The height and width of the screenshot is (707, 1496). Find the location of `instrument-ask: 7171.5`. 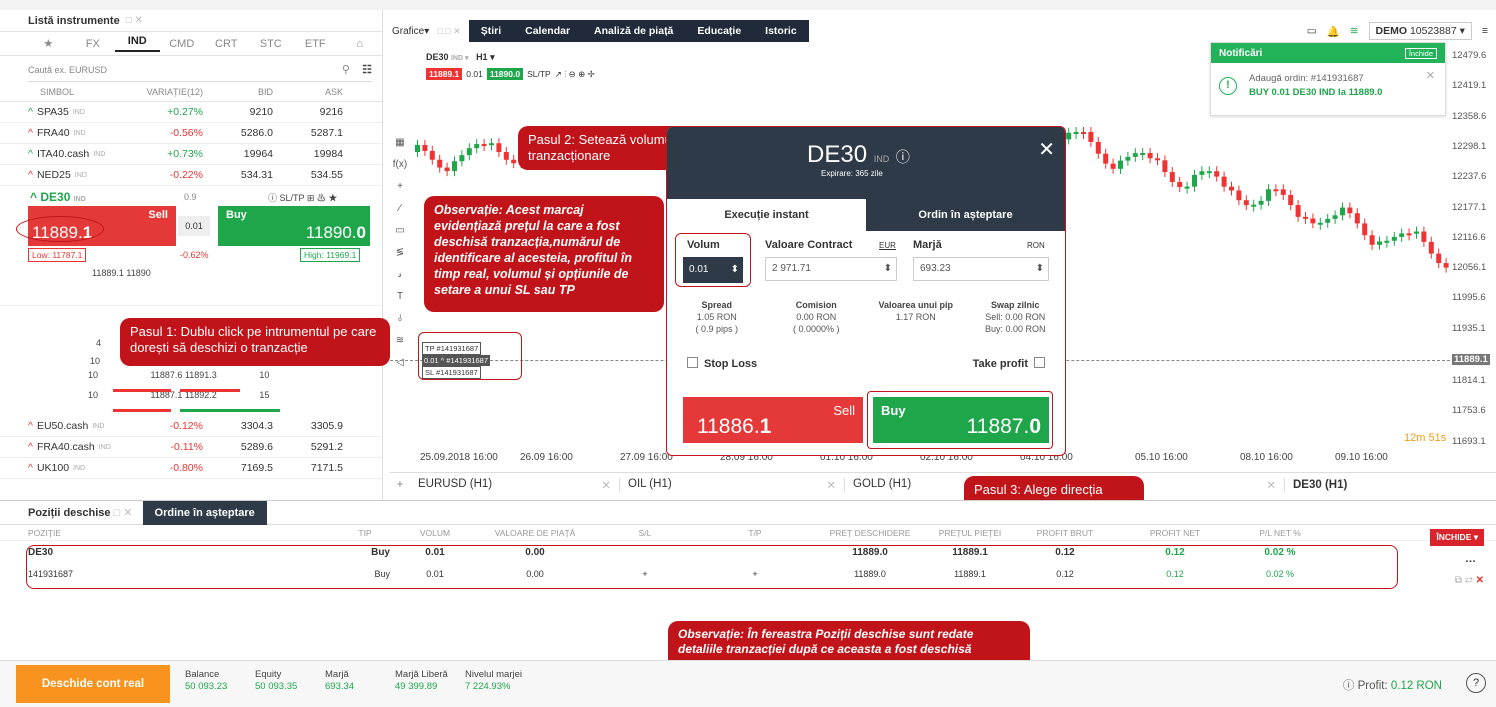

instrument-ask: 7171.5 is located at coordinates (308, 468).